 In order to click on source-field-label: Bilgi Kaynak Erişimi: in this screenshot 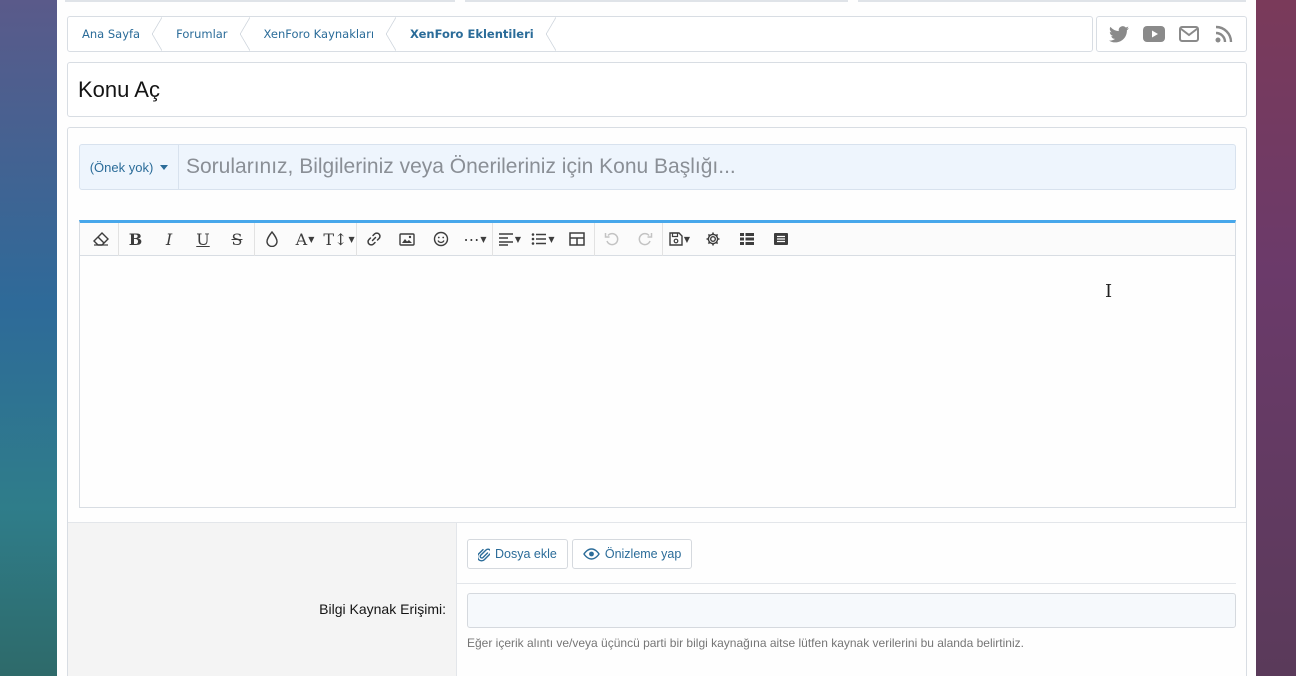, I will do `click(382, 609)`.